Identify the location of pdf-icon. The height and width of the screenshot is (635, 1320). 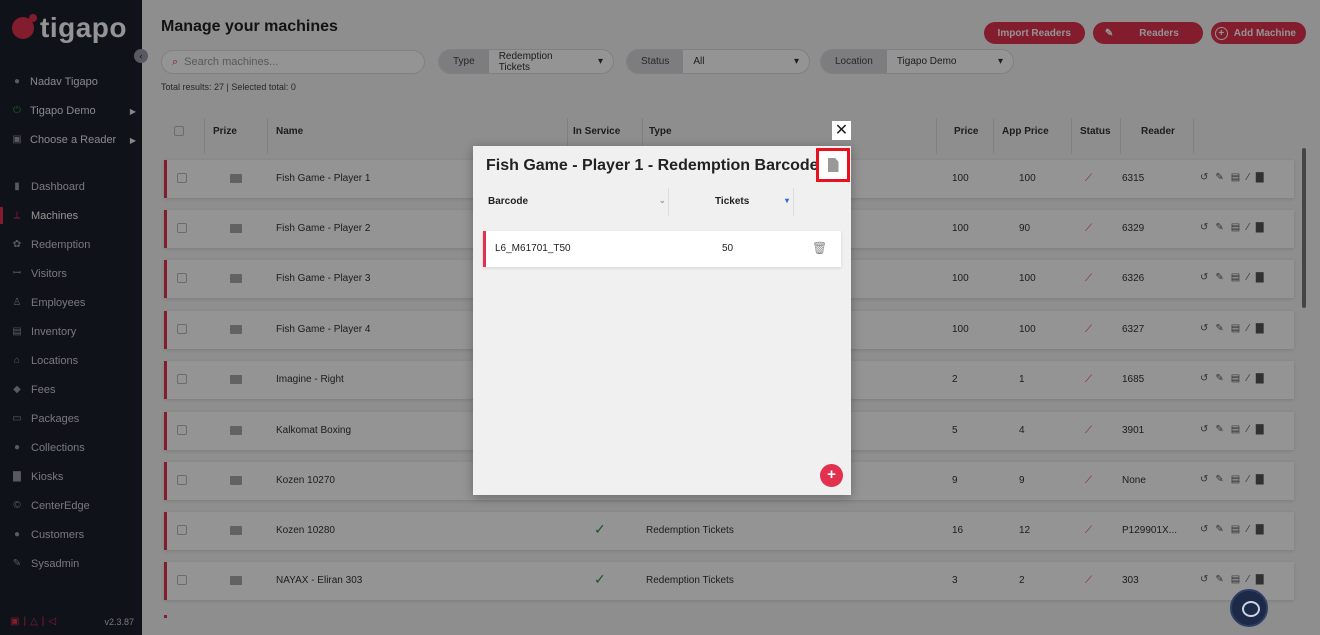
(833, 165).